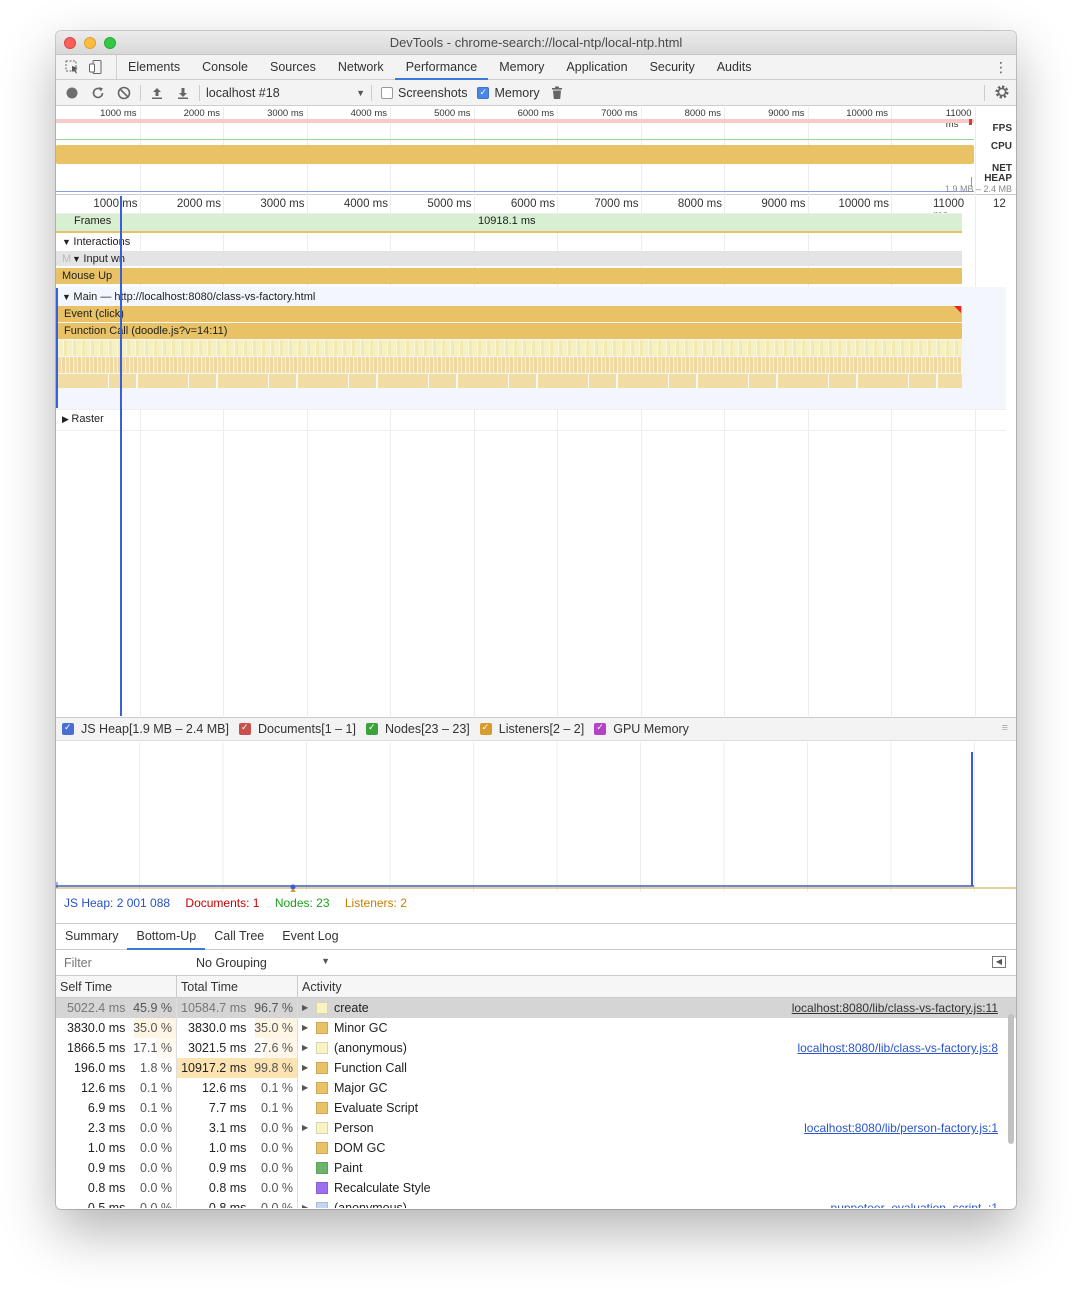 The height and width of the screenshot is (1289, 1072). What do you see at coordinates (509, 276) in the screenshot?
I see `mouse-up-bar: Mouse Up` at bounding box center [509, 276].